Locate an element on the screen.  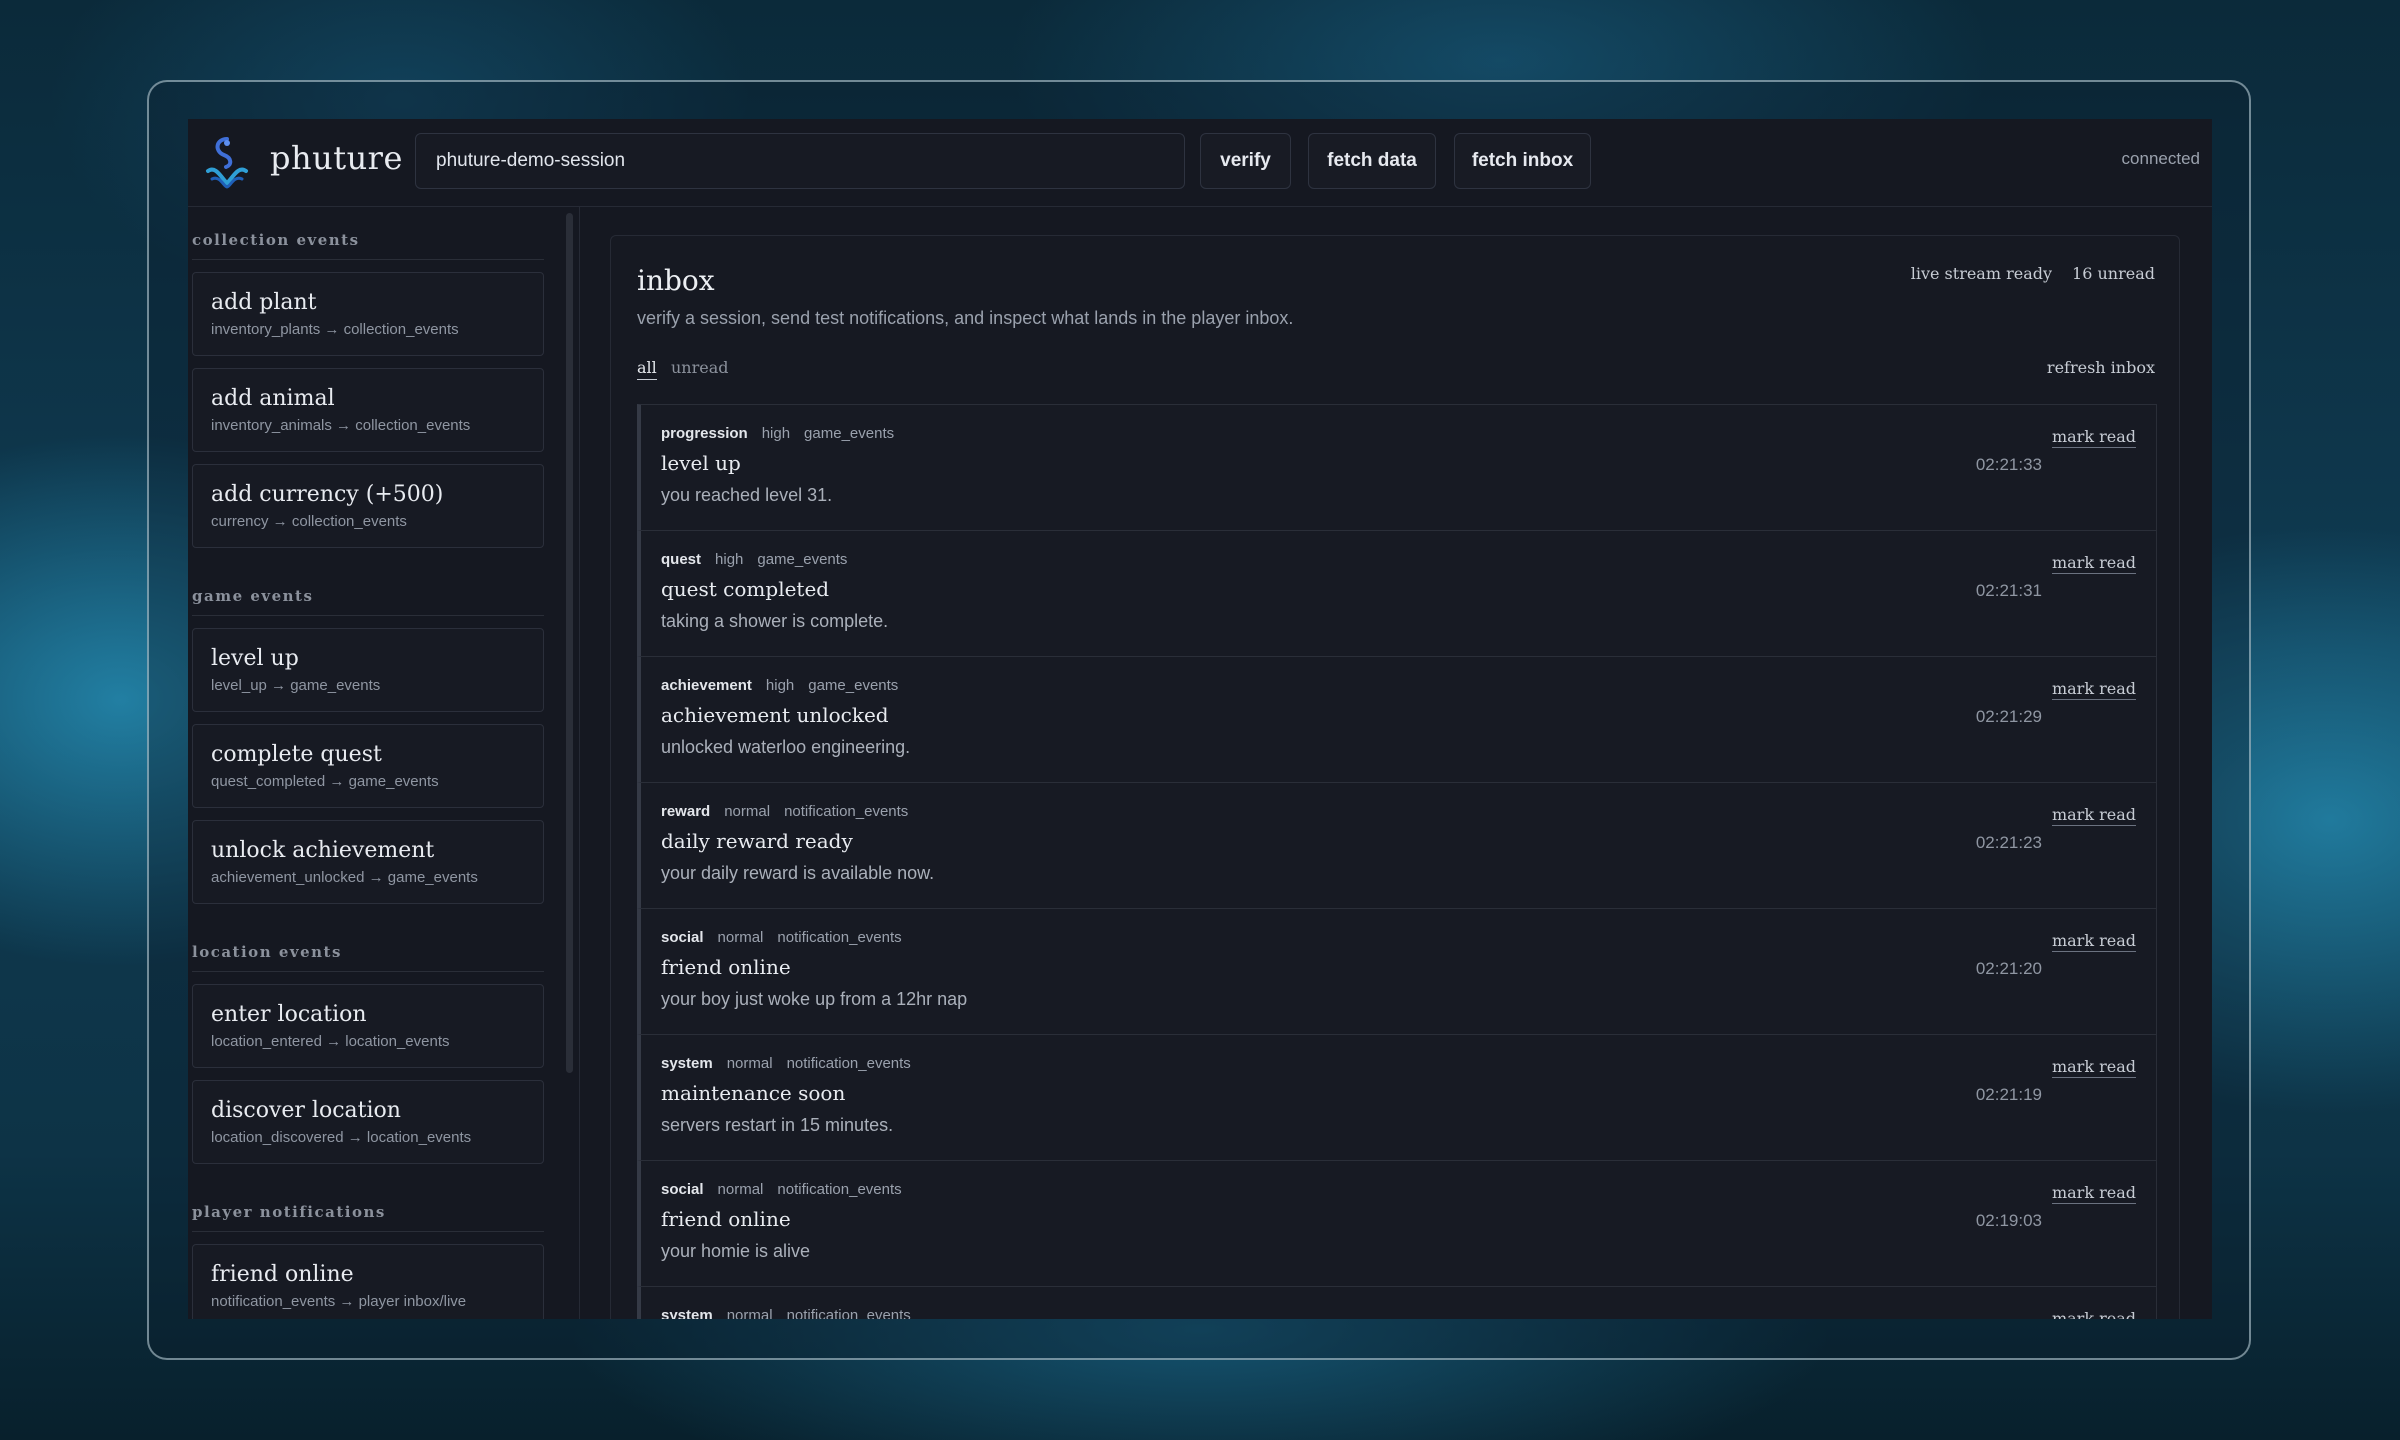
section-header-game-events: game events is located at coordinates (368, 601).